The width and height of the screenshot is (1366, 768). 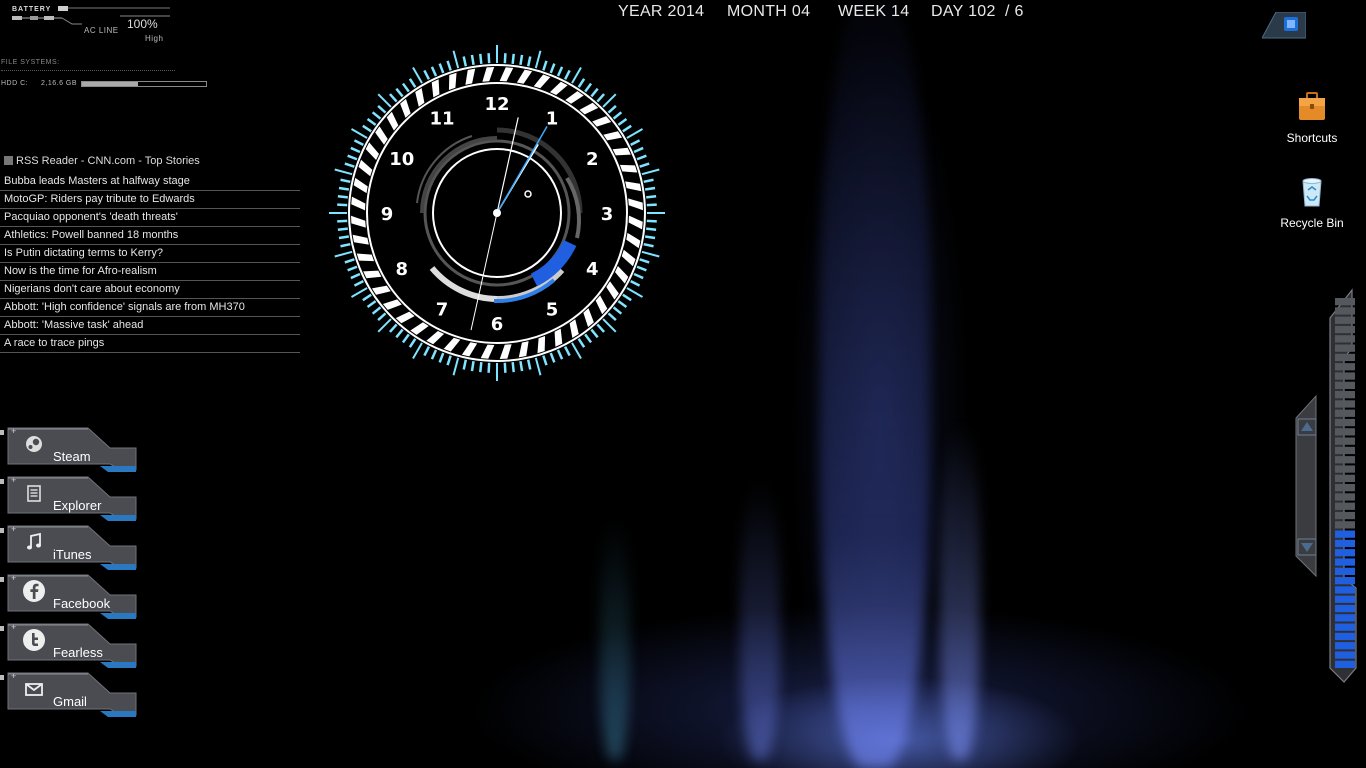 What do you see at coordinates (142, 24) in the screenshot?
I see `battery-percent: 100%` at bounding box center [142, 24].